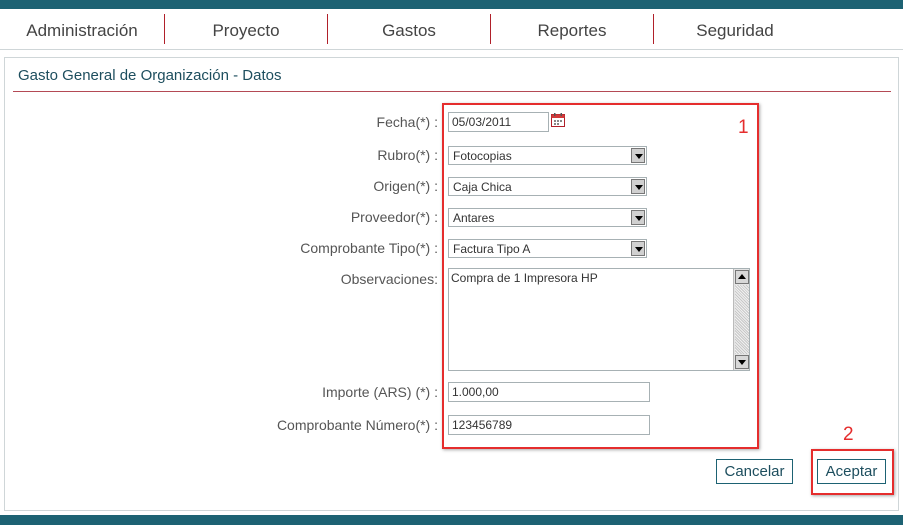 The width and height of the screenshot is (903, 525). What do you see at coordinates (735, 28) in the screenshot?
I see `nav-item-seguridad: Seguridad` at bounding box center [735, 28].